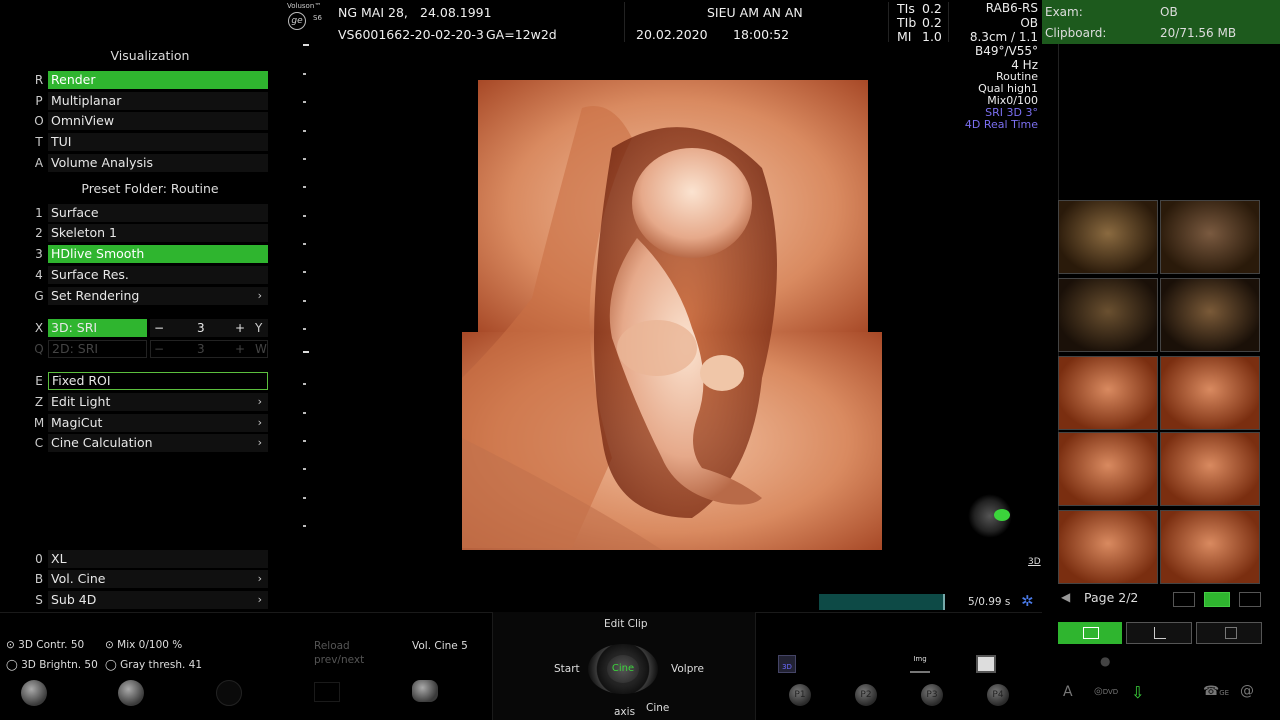 The width and height of the screenshot is (1280, 720). Describe the element at coordinates (209, 328) in the screenshot. I see `sri-3d-stepper` at that location.